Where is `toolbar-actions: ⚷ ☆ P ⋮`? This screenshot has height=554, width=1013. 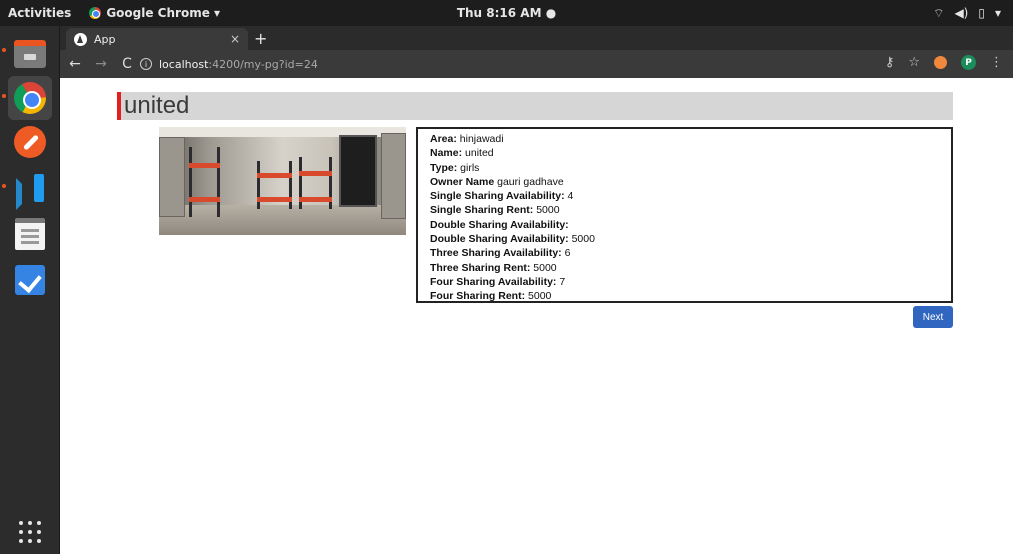 toolbar-actions: ⚷ ☆ P ⋮ is located at coordinates (944, 62).